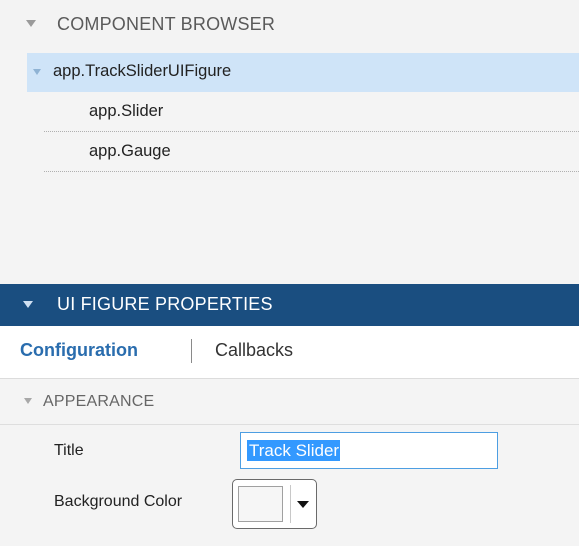 The height and width of the screenshot is (546, 579). Describe the element at coordinates (254, 350) in the screenshot. I see `tab-callbacks: Callbacks` at that location.